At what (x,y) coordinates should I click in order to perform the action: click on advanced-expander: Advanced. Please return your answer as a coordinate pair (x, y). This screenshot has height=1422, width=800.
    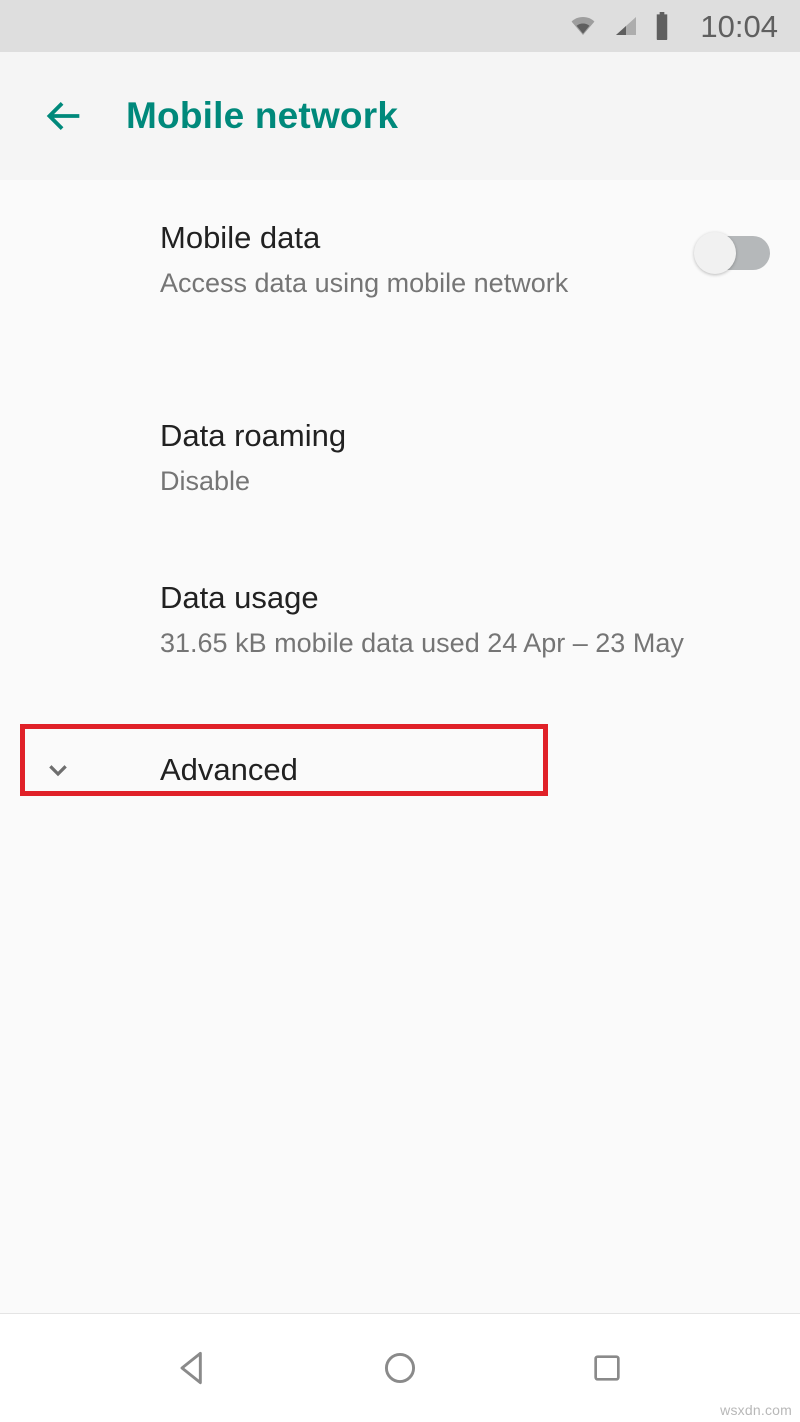
    Looking at the image, I should click on (400, 770).